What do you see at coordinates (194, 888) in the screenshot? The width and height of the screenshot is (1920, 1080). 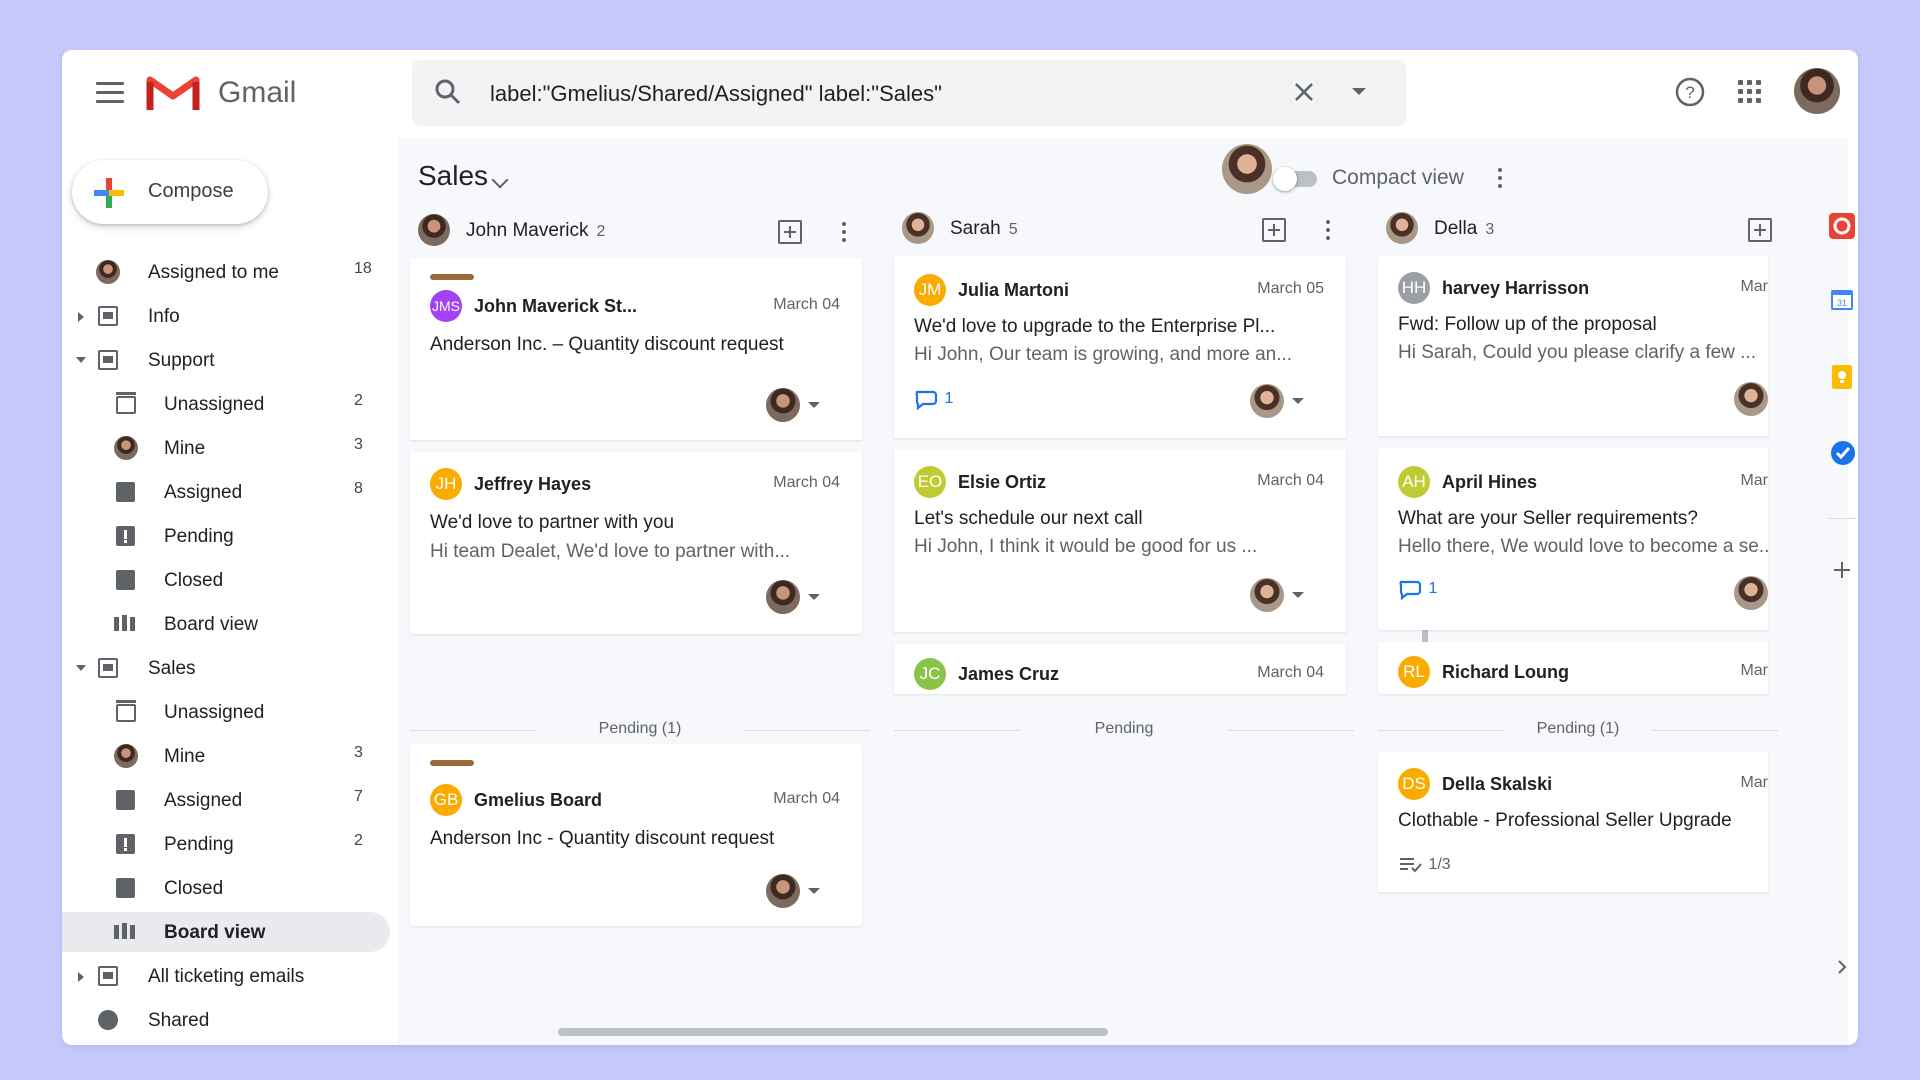 I see `nav-label: Closed` at bounding box center [194, 888].